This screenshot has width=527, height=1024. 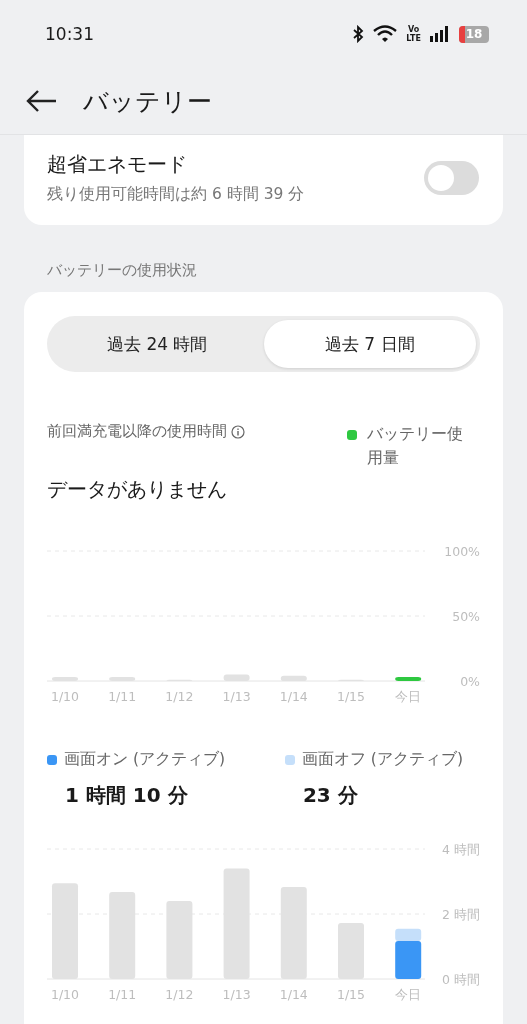 What do you see at coordinates (408, 679) in the screenshot?
I see `chart-bar` at bounding box center [408, 679].